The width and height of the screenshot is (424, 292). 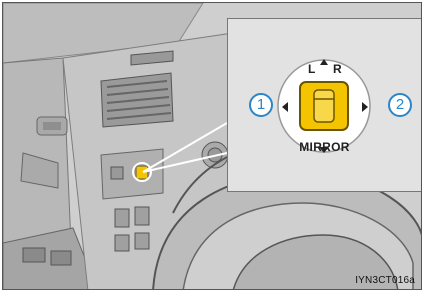 What do you see at coordinates (400, 105) in the screenshot?
I see `callout-2: 2` at bounding box center [400, 105].